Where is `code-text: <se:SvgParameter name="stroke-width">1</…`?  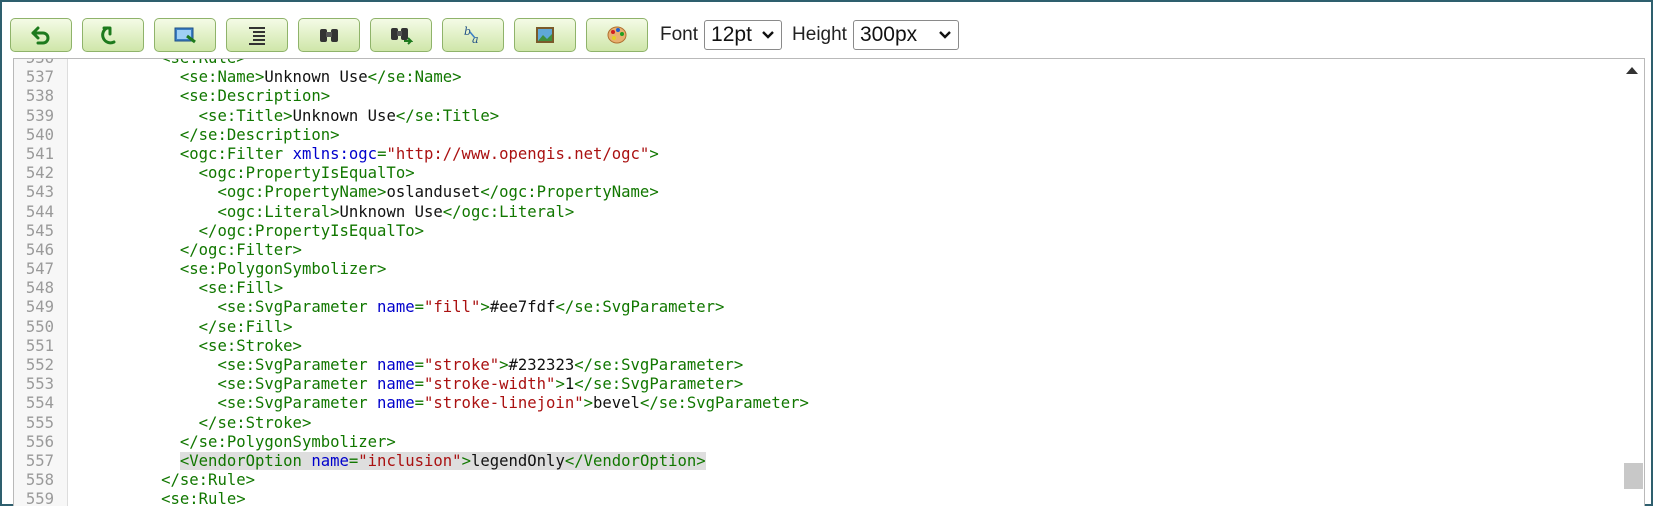
code-text: <se:SvgParameter name="stroke-width">1</… is located at coordinates (480, 384).